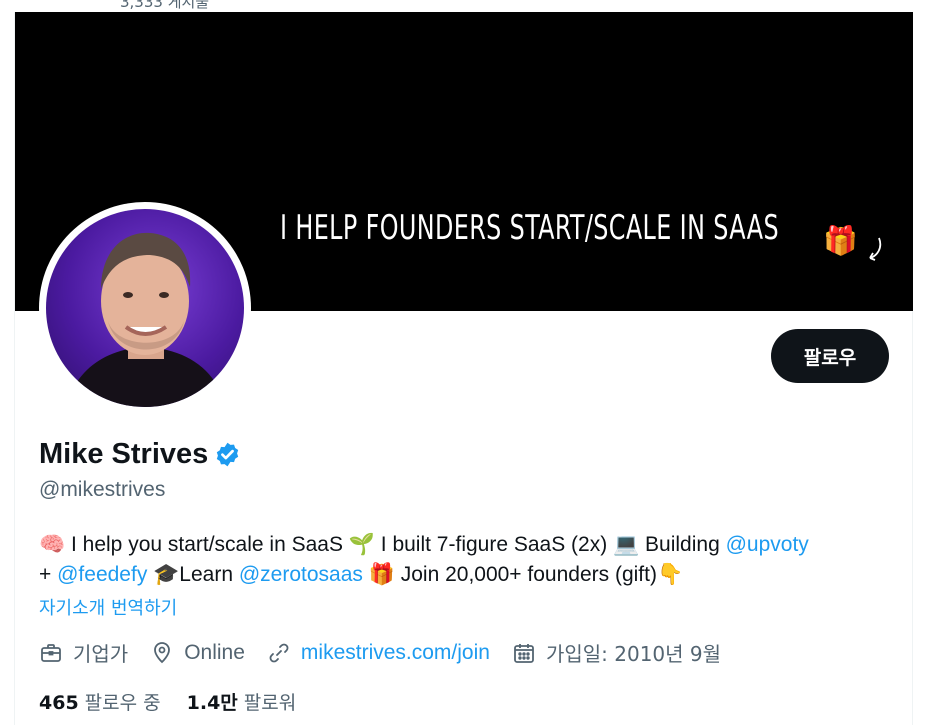 This screenshot has width=926, height=725. Describe the element at coordinates (270, 703) in the screenshot. I see `followers-label: 팔로워` at that location.